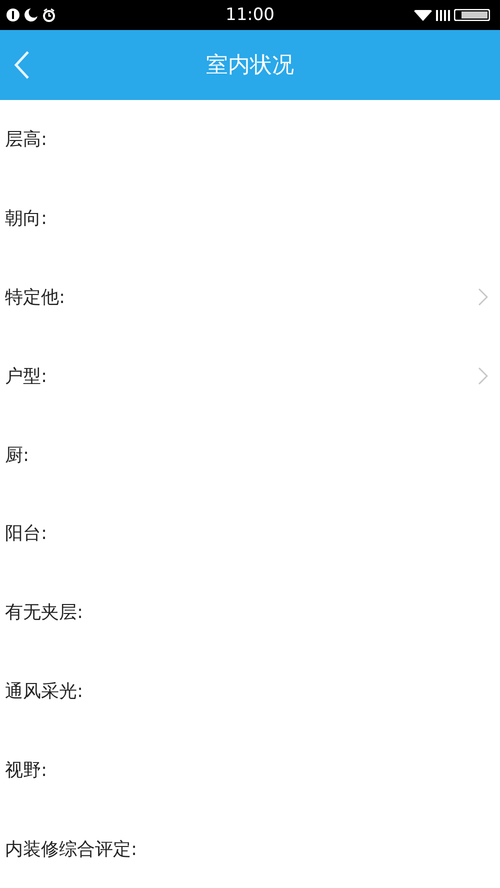 The height and width of the screenshot is (888, 500). Describe the element at coordinates (423, 15) in the screenshot. I see `wifi-icon` at that location.